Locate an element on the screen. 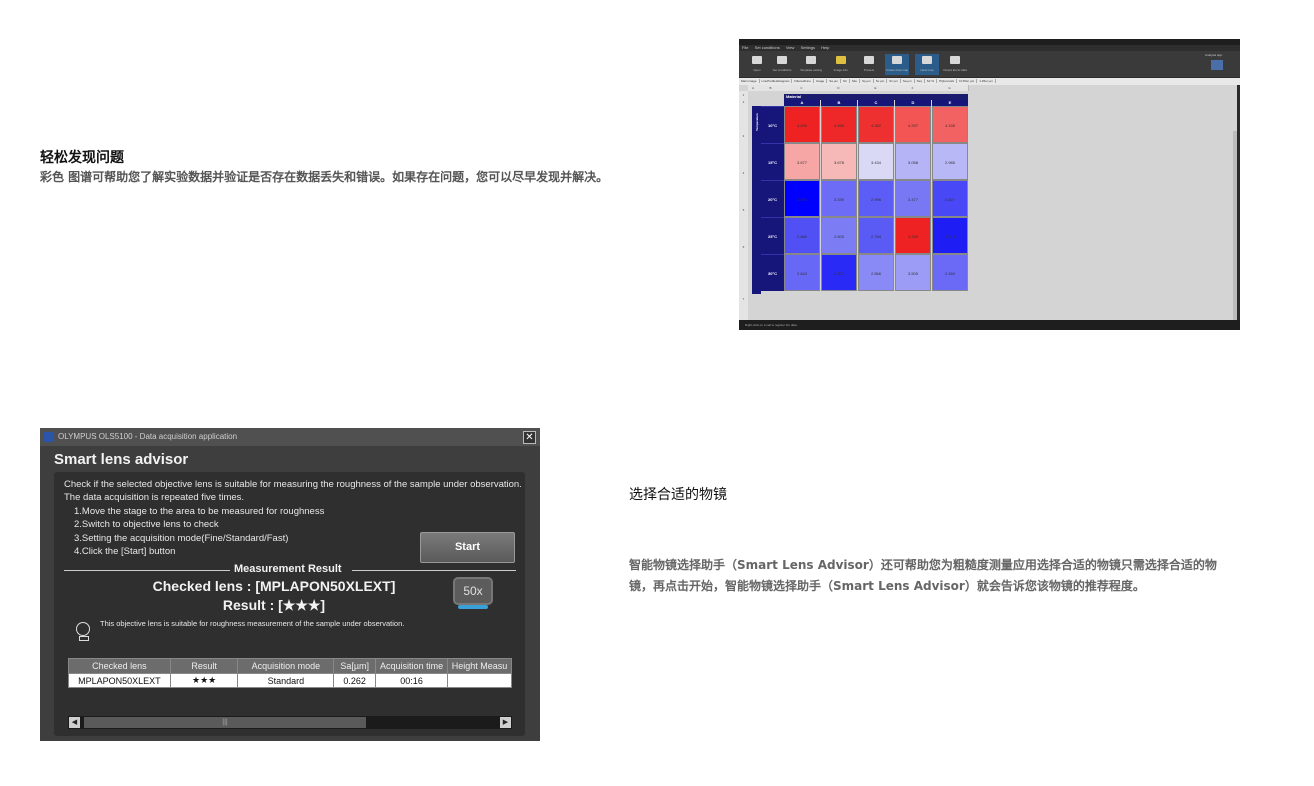  heatmap-cell: 2.201 is located at coordinates (802, 198).